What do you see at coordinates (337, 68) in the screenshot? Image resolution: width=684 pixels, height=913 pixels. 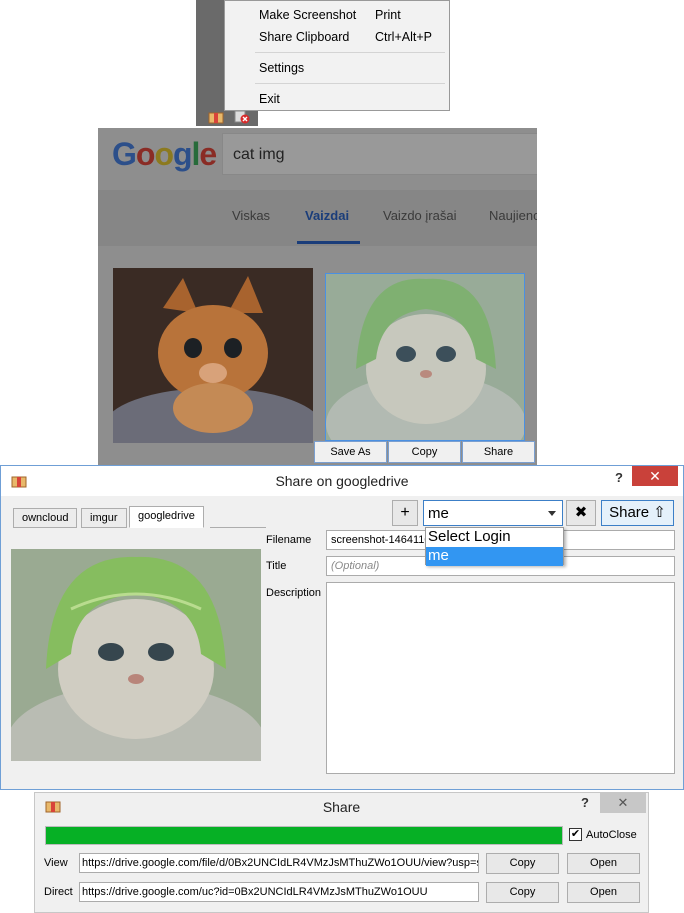 I see `menu-item-settings: Settings` at bounding box center [337, 68].